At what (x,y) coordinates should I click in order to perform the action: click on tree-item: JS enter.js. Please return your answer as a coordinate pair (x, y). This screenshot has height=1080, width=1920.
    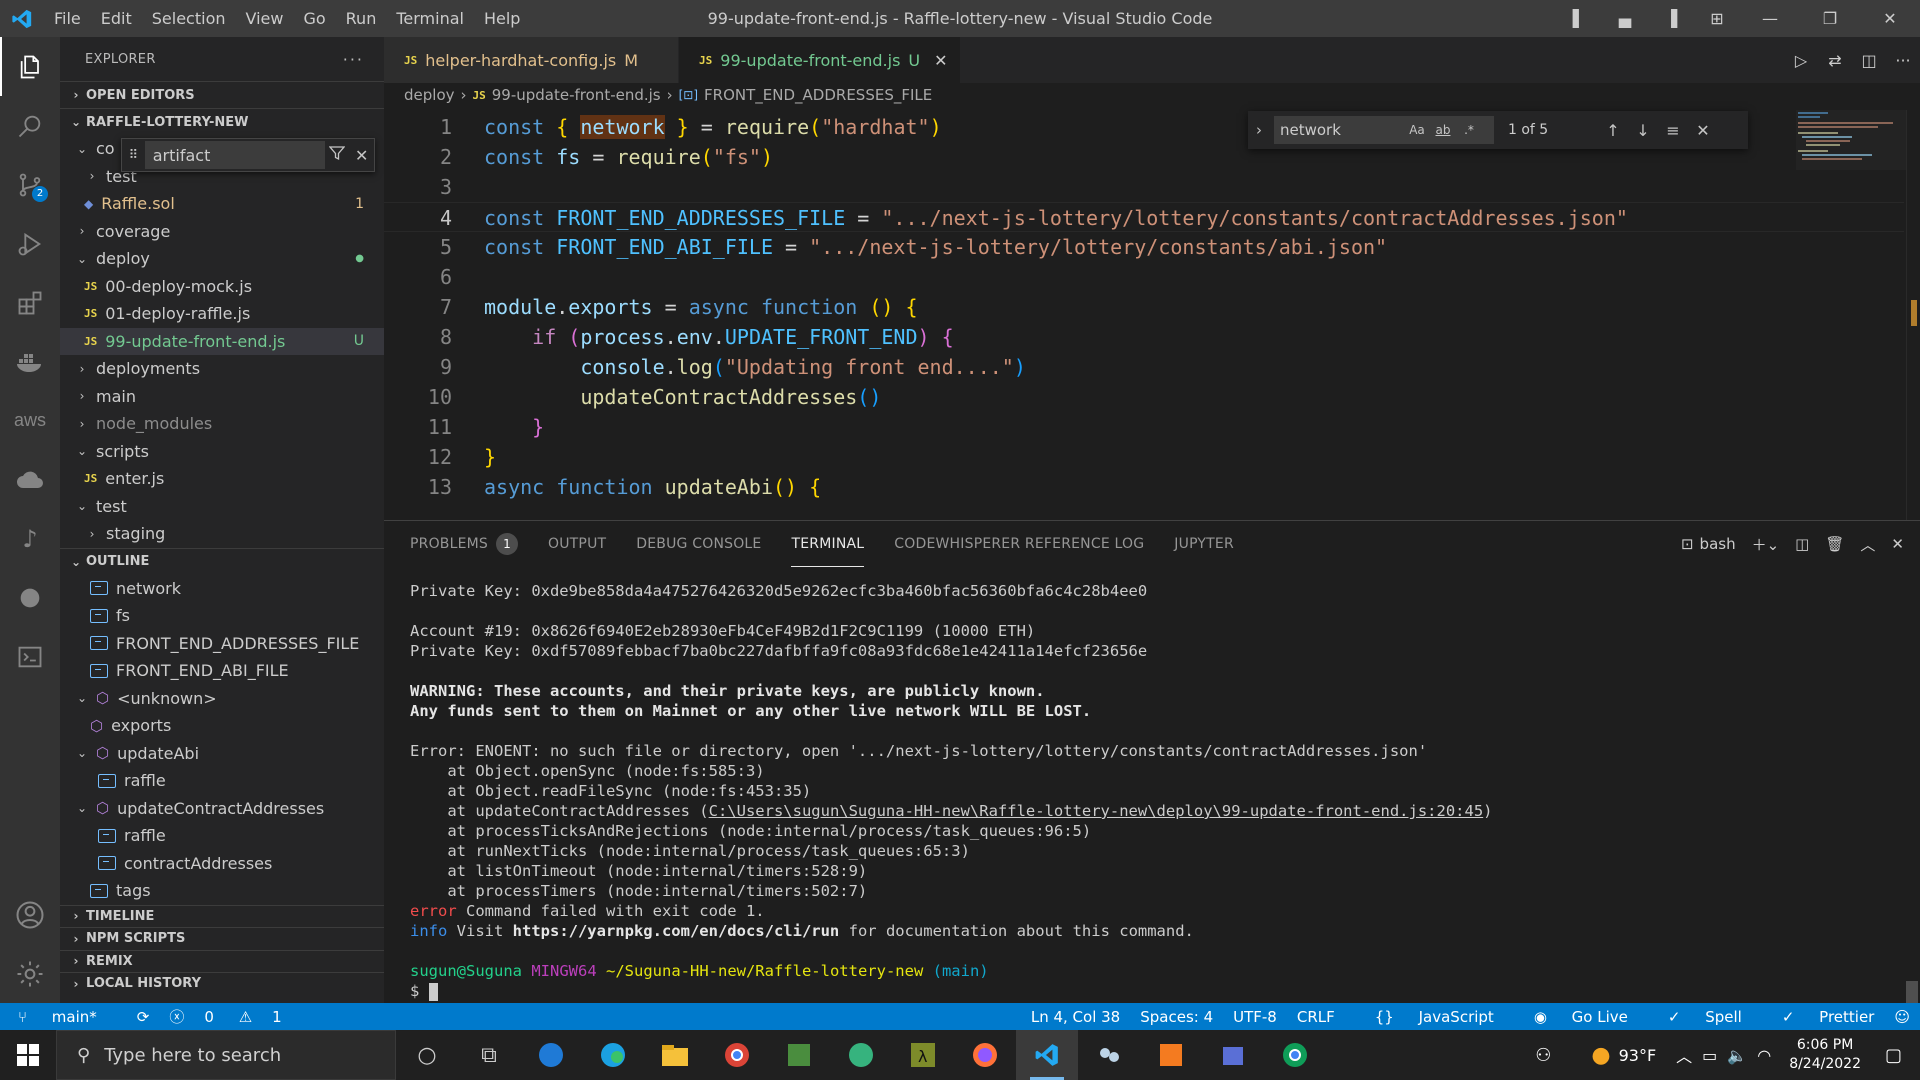
    Looking at the image, I should click on (222, 479).